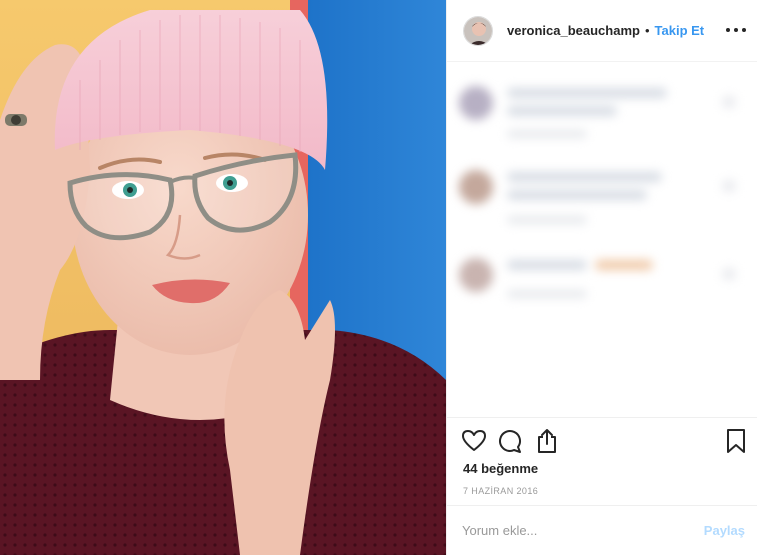 The height and width of the screenshot is (555, 757). Describe the element at coordinates (583, 530) in the screenshot. I see `comment-input` at that location.